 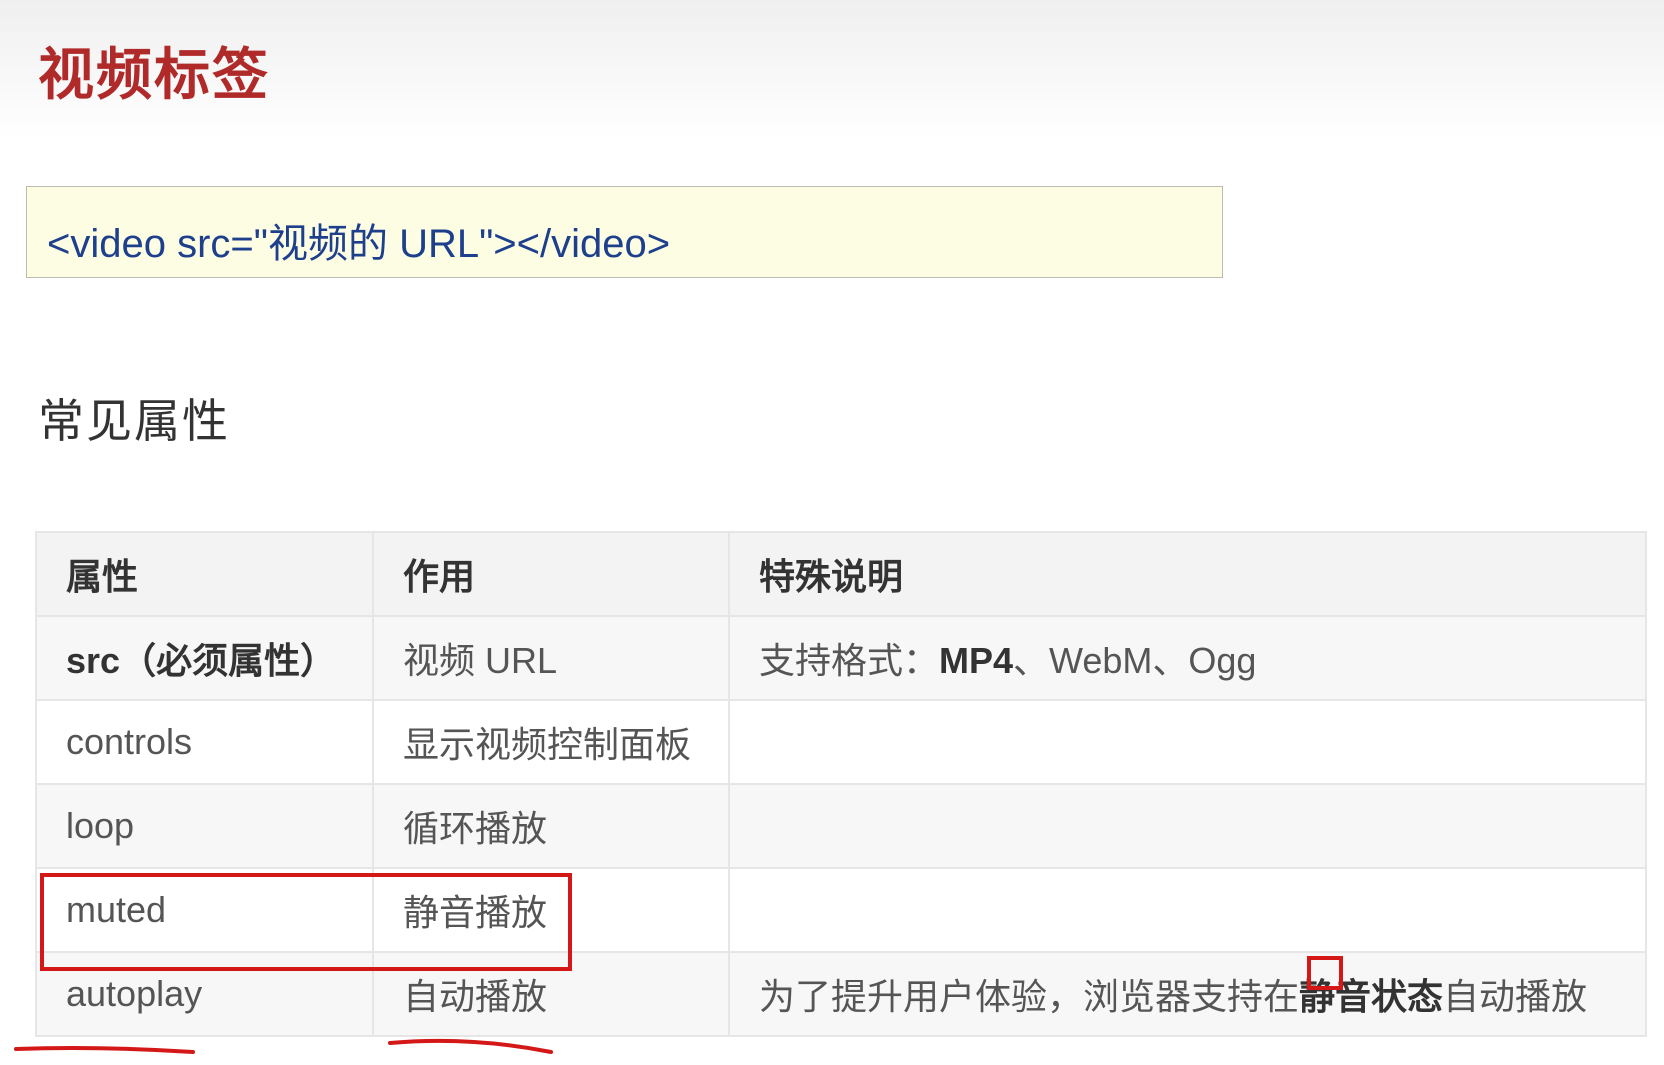 I want to click on annotation-layer, so click(x=283, y=1046).